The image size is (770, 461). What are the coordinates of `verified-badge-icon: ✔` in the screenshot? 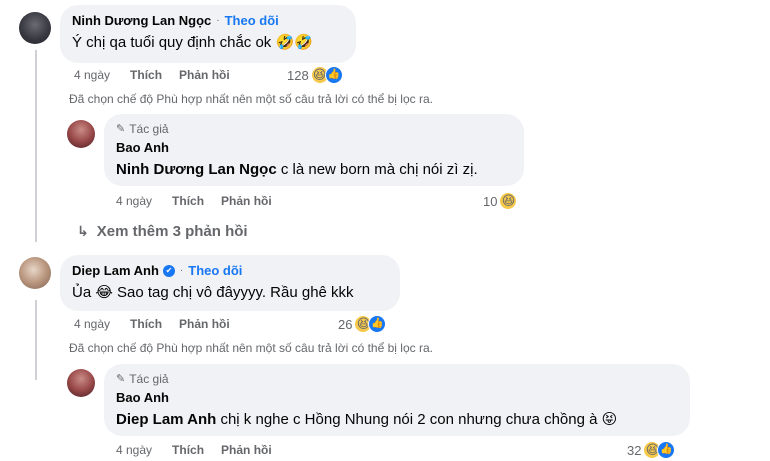 It's located at (168, 271).